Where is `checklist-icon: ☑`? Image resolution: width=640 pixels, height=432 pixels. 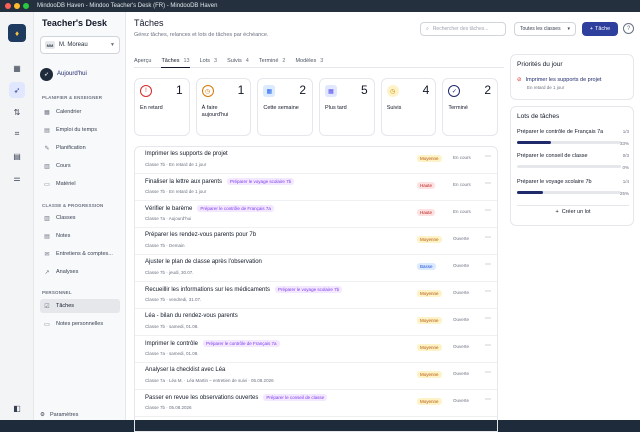 checklist-icon: ☑ is located at coordinates (47, 306).